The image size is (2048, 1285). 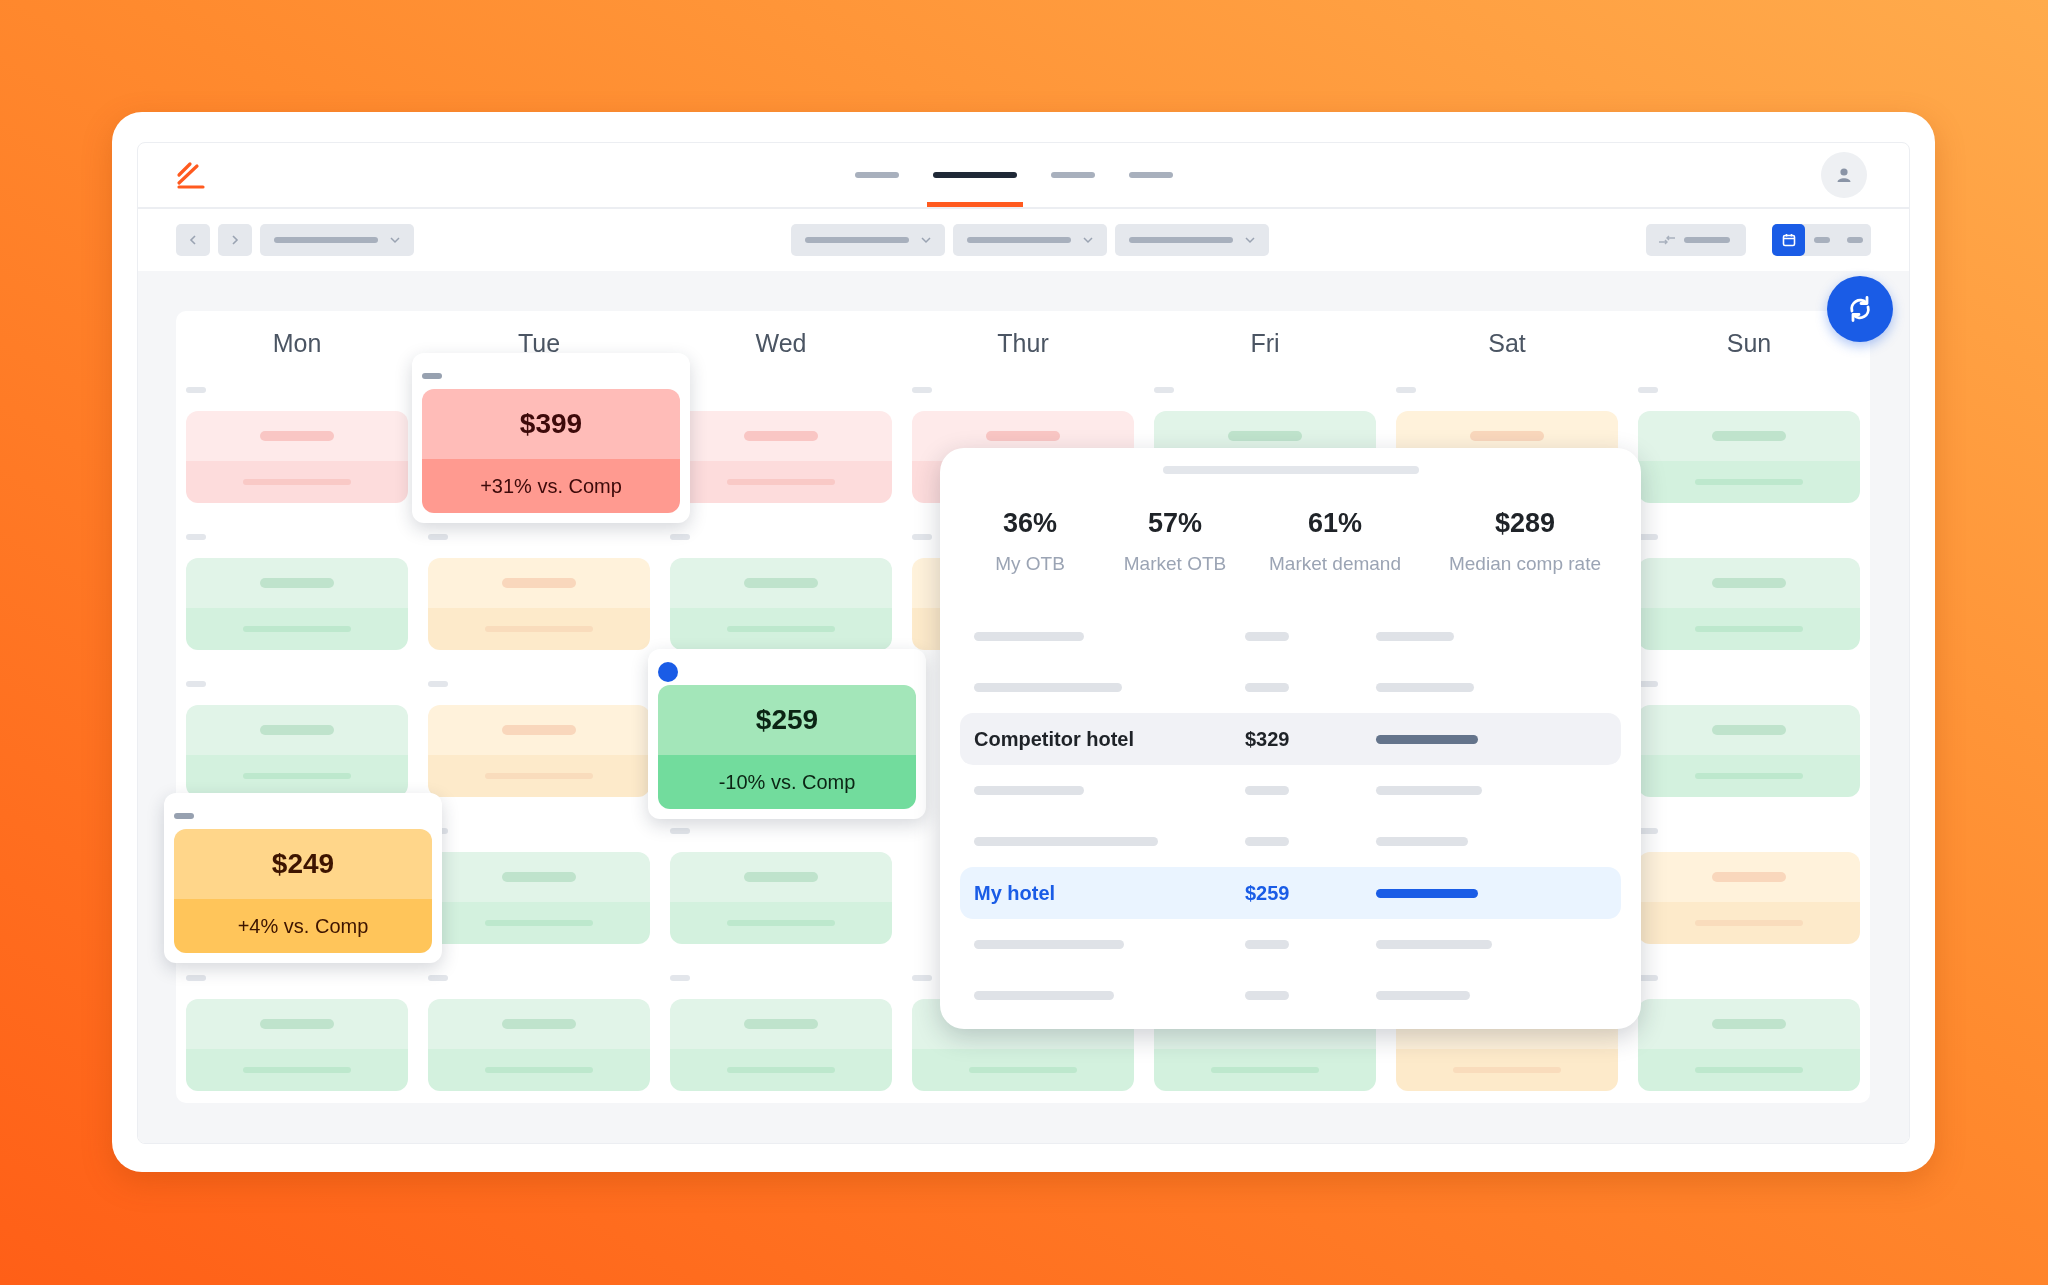 I want to click on rate-price: $249, so click(x=303, y=864).